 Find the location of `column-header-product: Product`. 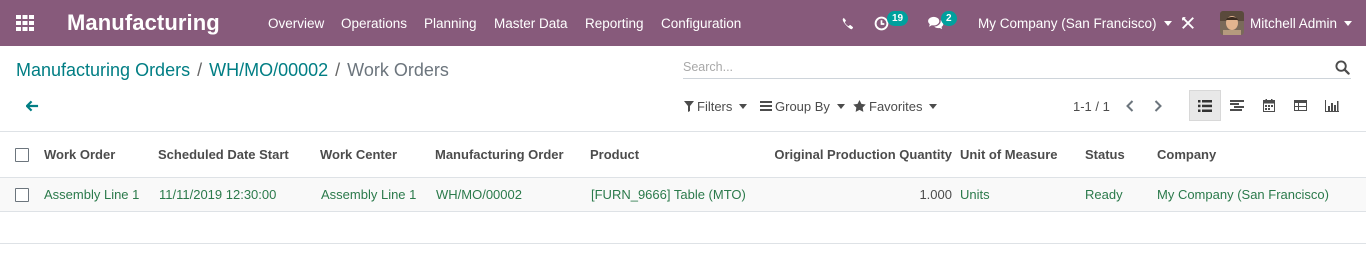

column-header-product: Product is located at coordinates (614, 154).